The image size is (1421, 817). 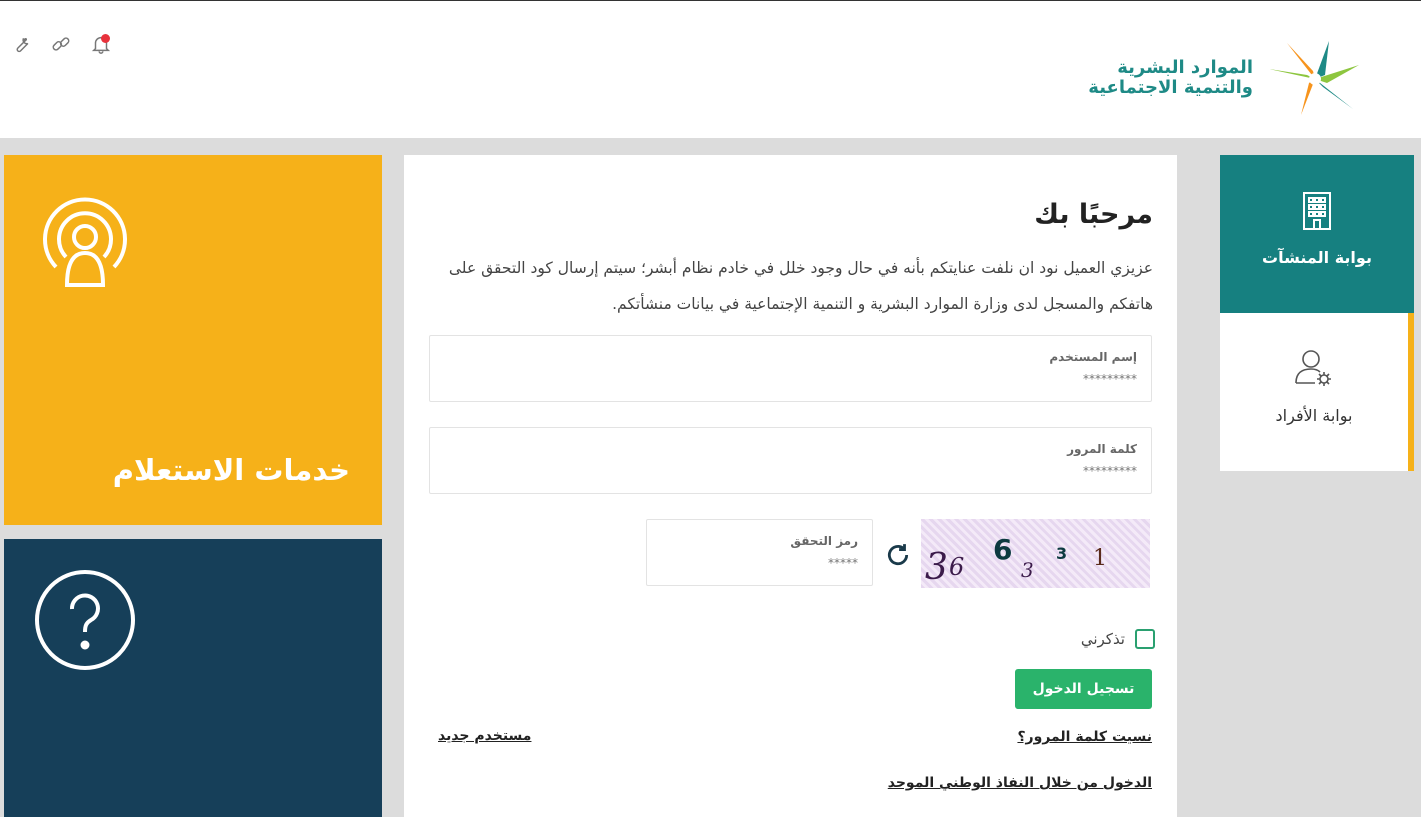 I want to click on username-input, so click(x=1027, y=379).